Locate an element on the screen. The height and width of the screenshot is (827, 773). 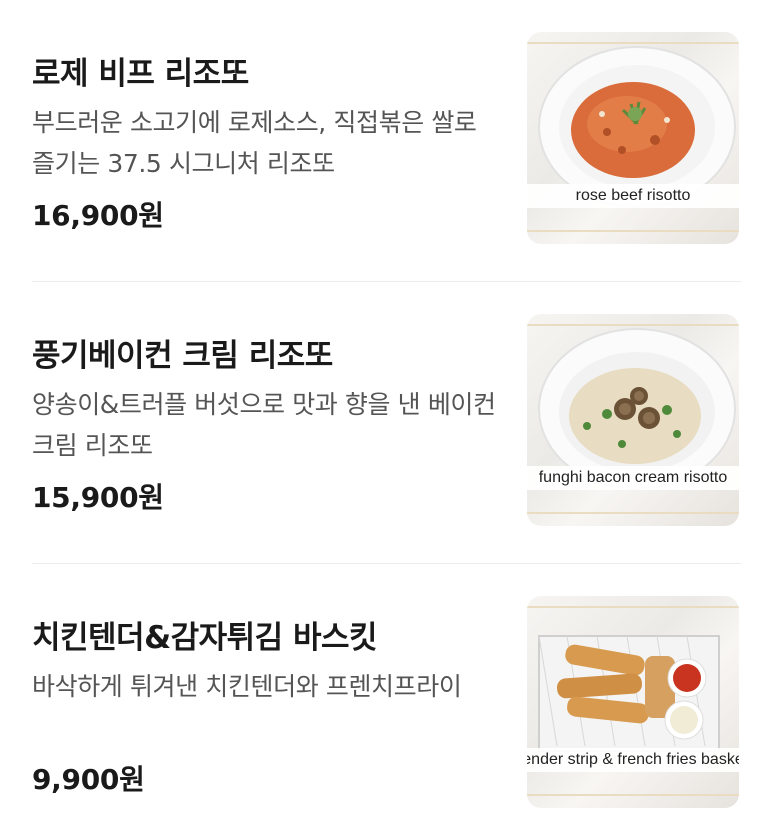
menu-item-image: tender strip & french fries basket is located at coordinates (633, 702).